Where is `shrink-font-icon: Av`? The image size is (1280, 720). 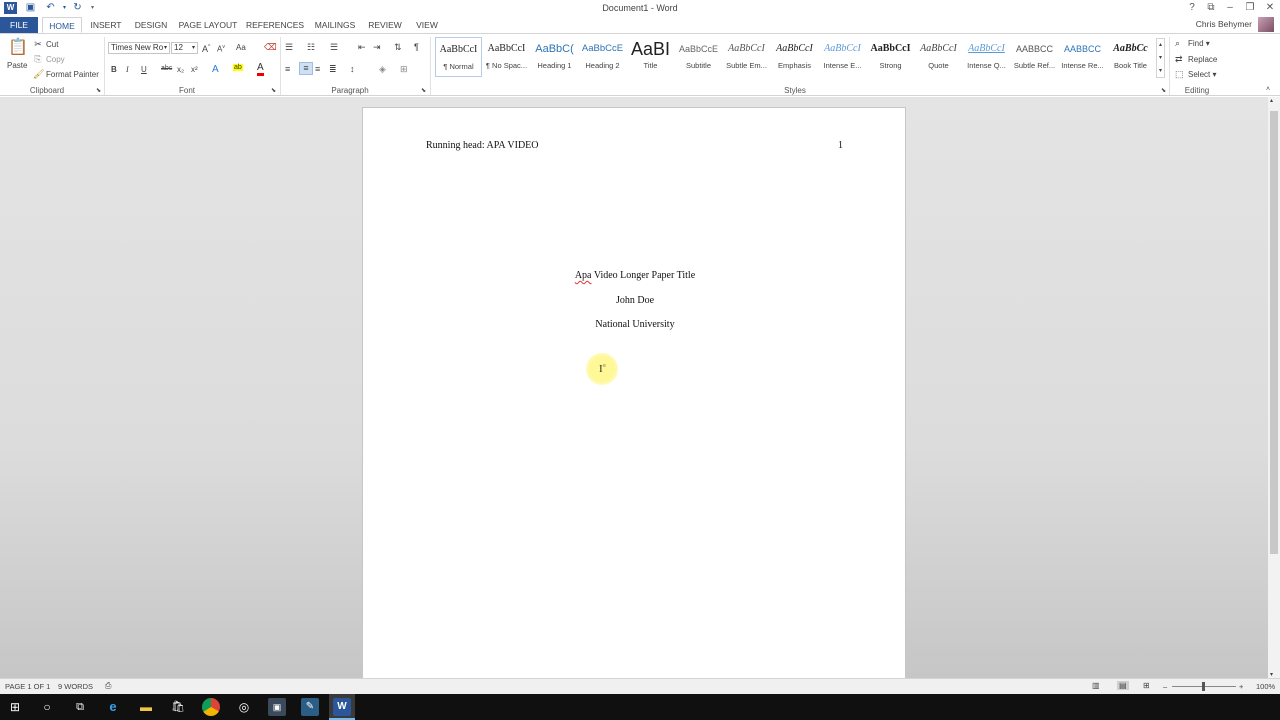 shrink-font-icon: Av is located at coordinates (221, 48).